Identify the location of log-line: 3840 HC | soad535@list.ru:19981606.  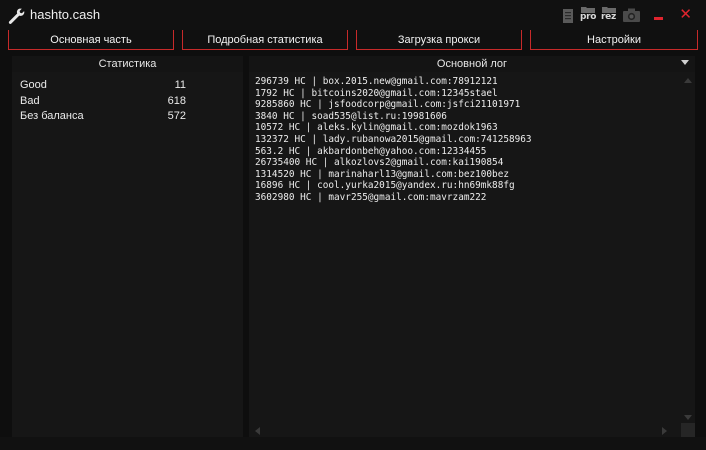
(351, 116).